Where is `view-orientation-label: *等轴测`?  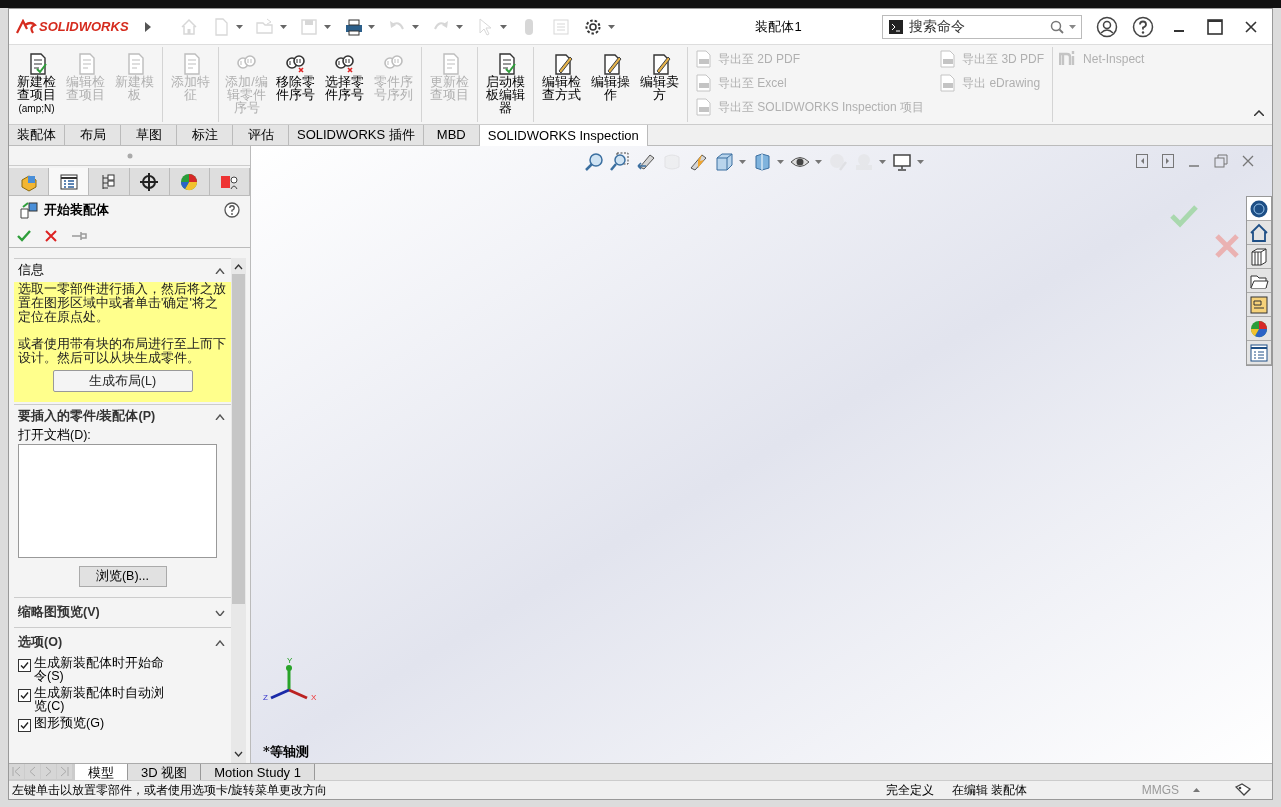
view-orientation-label: *等轴测 is located at coordinates (286, 751).